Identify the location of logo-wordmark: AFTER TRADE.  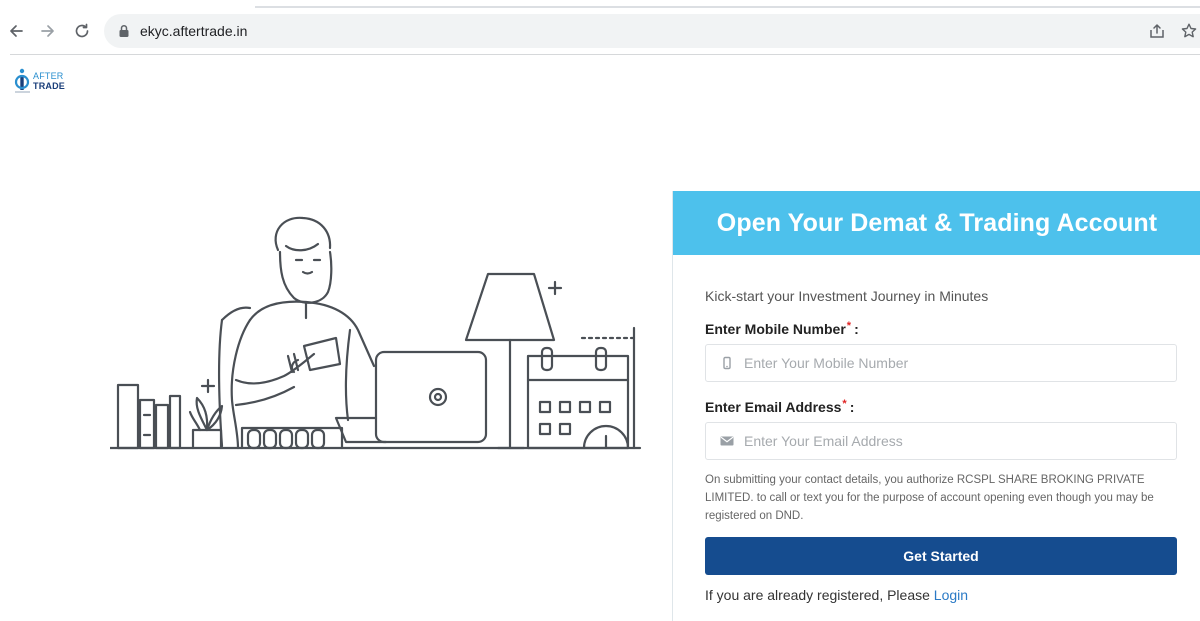
(49, 81).